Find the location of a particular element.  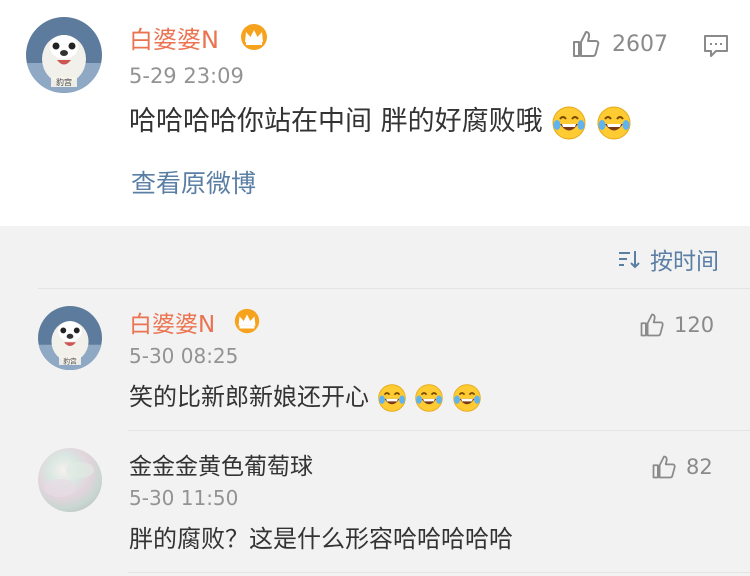

reply-time: 5-30 11:50 is located at coordinates (184, 498).